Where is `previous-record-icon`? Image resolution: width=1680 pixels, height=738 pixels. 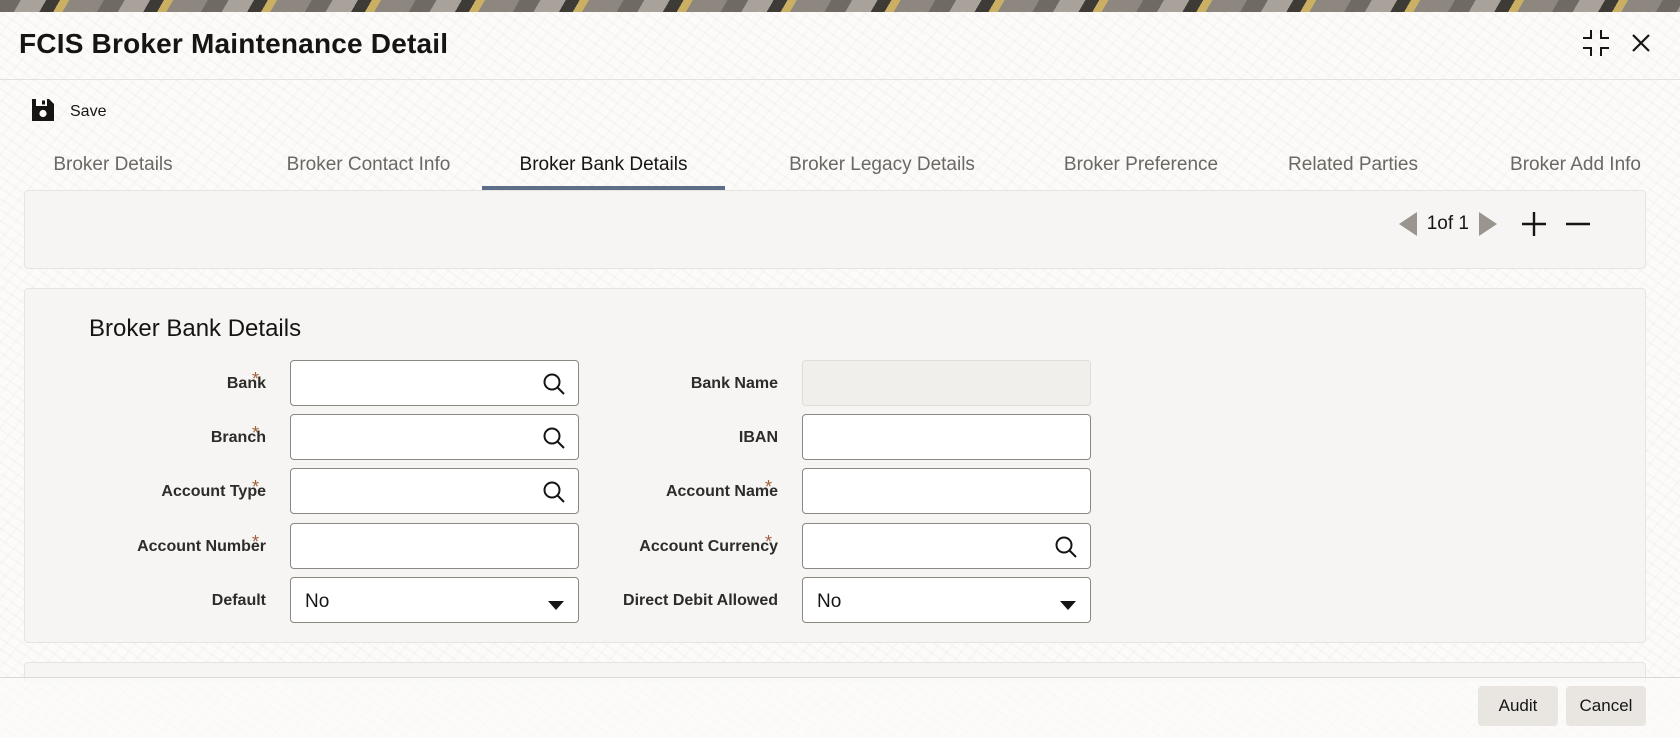
previous-record-icon is located at coordinates (1408, 224).